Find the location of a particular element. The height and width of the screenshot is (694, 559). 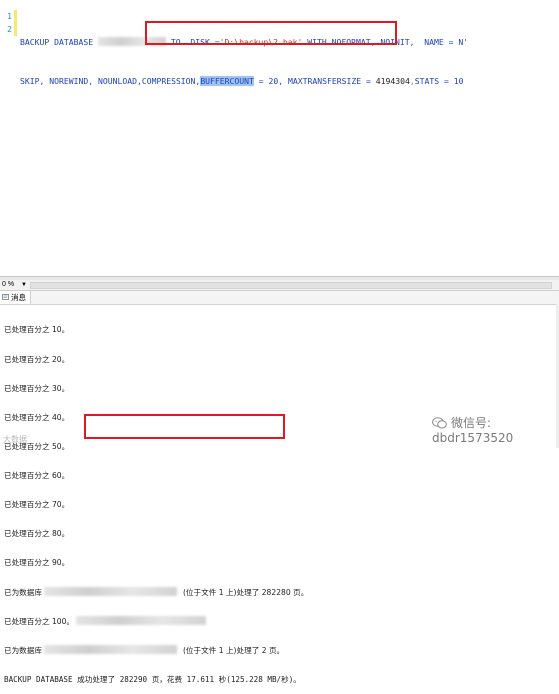

results-tab-bar: 消息 is located at coordinates (279, 298).